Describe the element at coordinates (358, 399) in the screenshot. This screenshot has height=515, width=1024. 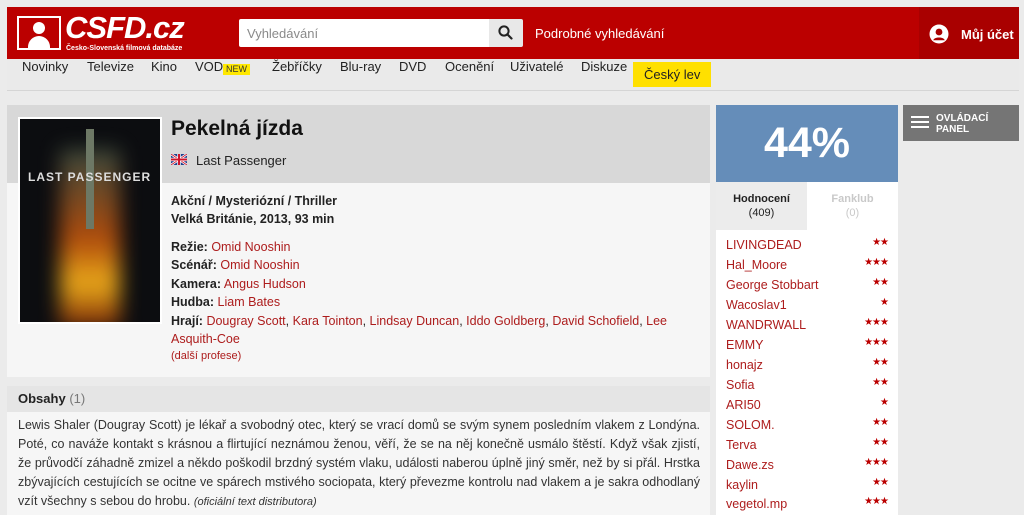
I see `plot-header` at that location.